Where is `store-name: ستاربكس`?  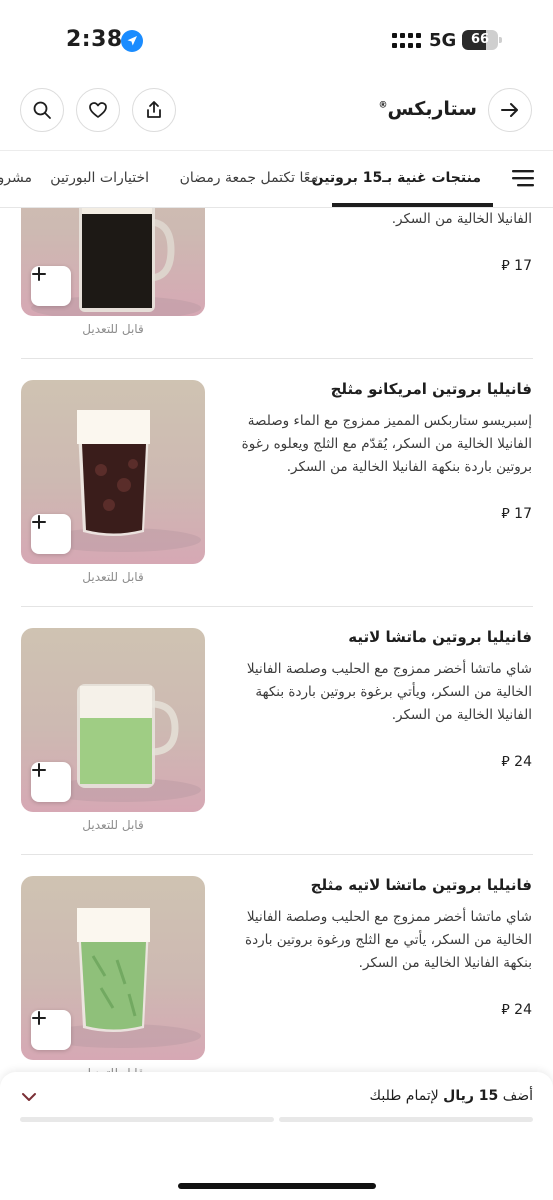
store-name: ستاربكس is located at coordinates (432, 109).